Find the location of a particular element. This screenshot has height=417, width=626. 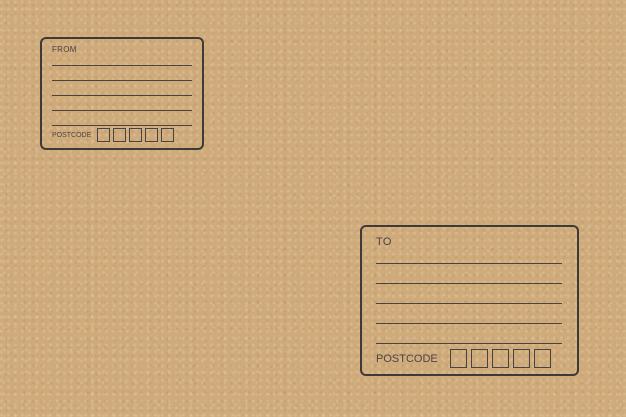

to-address-label: TO POSTCODE is located at coordinates (469, 300).